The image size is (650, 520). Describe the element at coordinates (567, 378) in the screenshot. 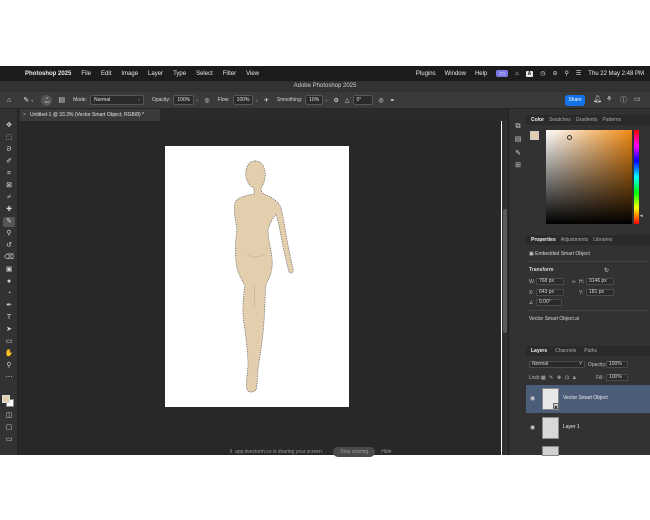

I see `lock-artboard-icon: ⊡` at that location.